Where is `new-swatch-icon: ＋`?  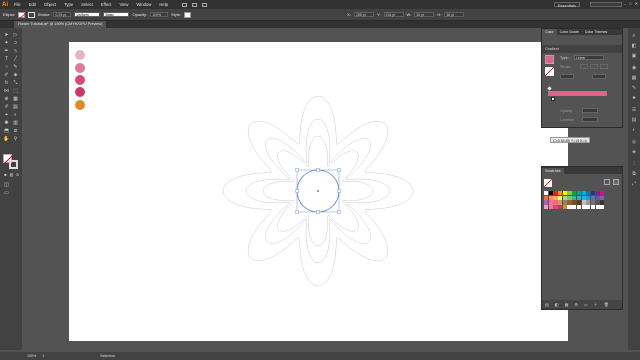 new-swatch-icon: ＋ is located at coordinates (596, 305).